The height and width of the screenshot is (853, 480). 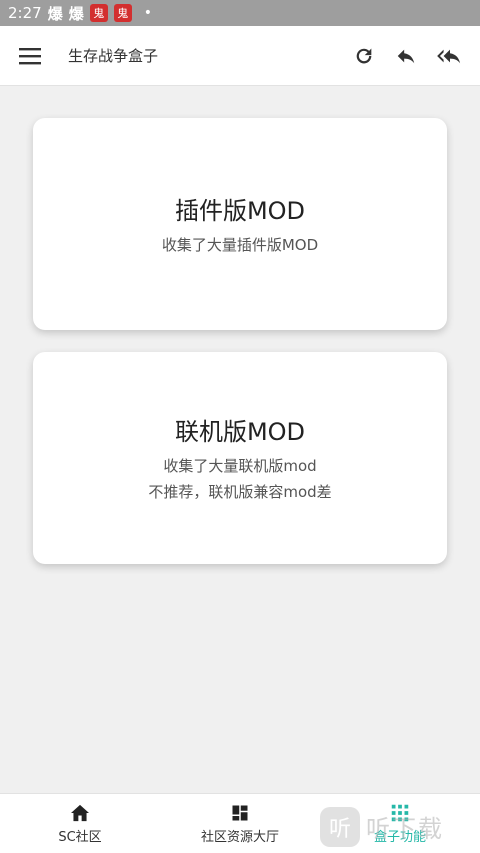 I want to click on card-description: 收集了大量联机版mod, so click(x=240, y=465).